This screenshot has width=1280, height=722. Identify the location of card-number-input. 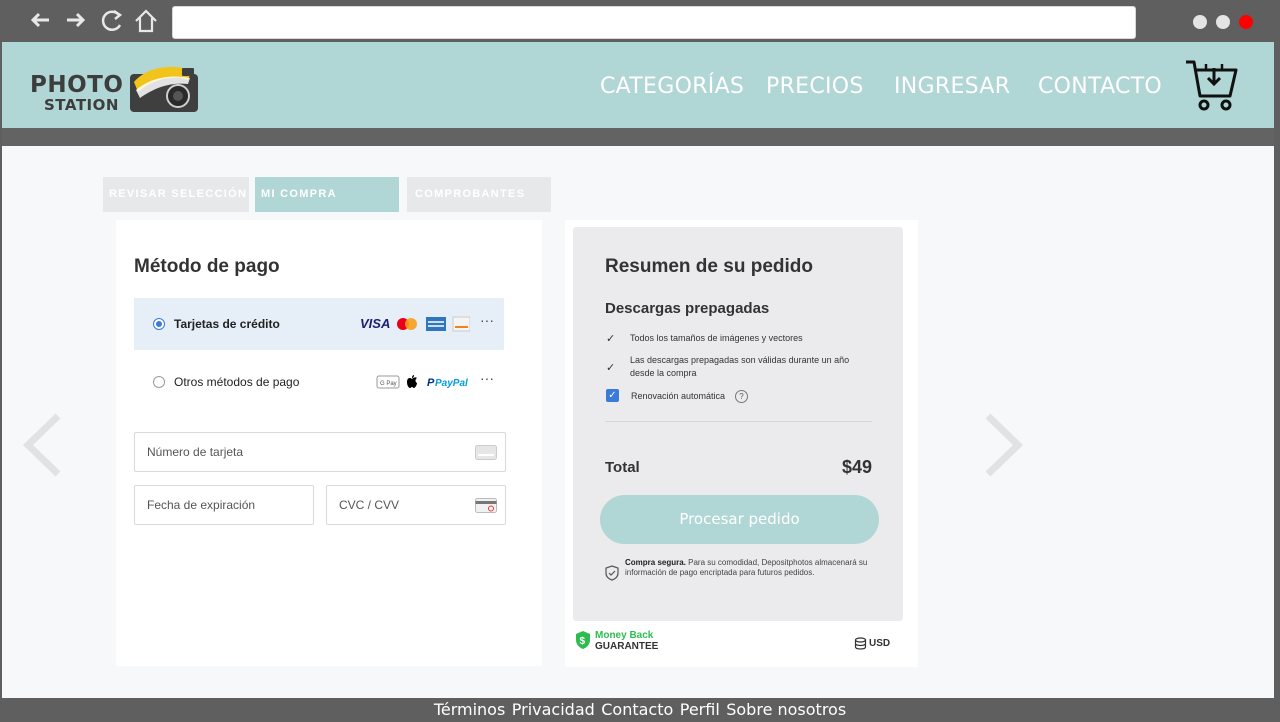
(320, 452).